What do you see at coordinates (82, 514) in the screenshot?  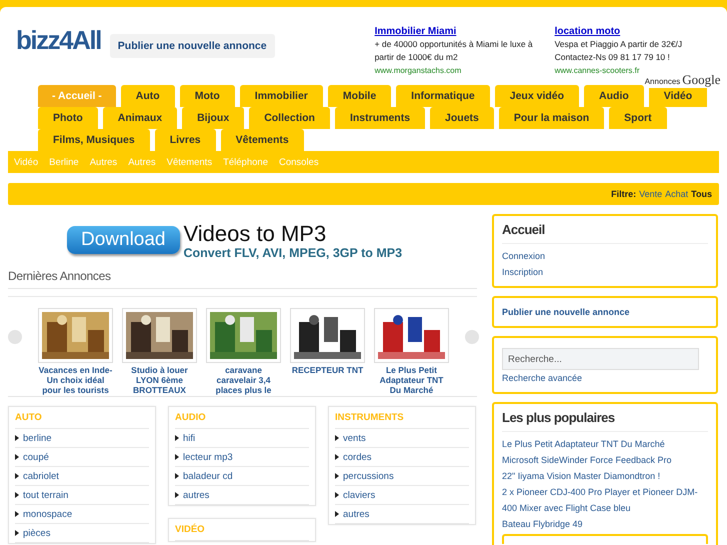 I see `category-link: monospace` at bounding box center [82, 514].